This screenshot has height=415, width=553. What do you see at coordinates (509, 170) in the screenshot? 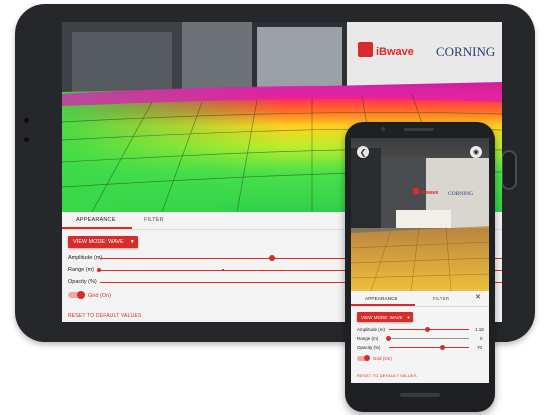
I see `tablet-home-button` at bounding box center [509, 170].